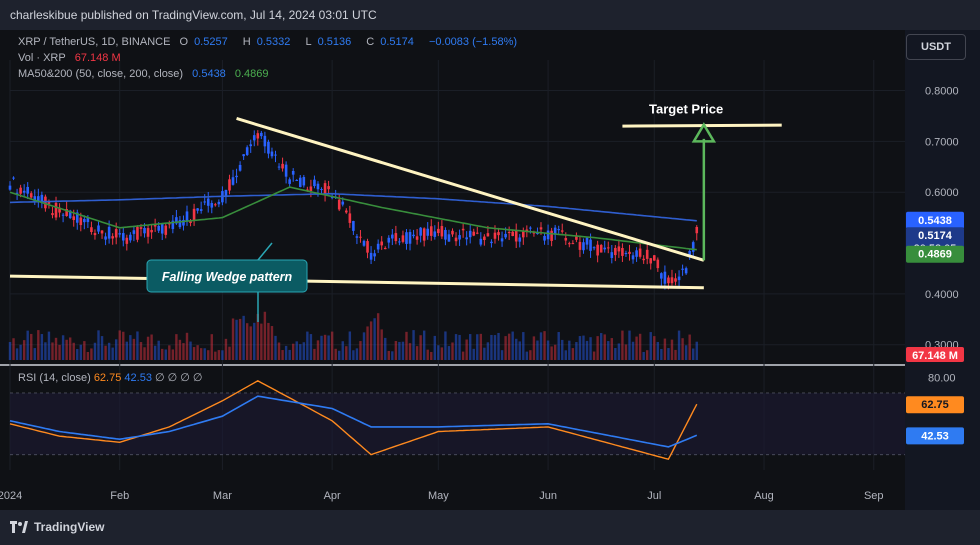 The image size is (980, 545). What do you see at coordinates (397, 42) in the screenshot?
I see `close-value: 0.5174` at bounding box center [397, 42].